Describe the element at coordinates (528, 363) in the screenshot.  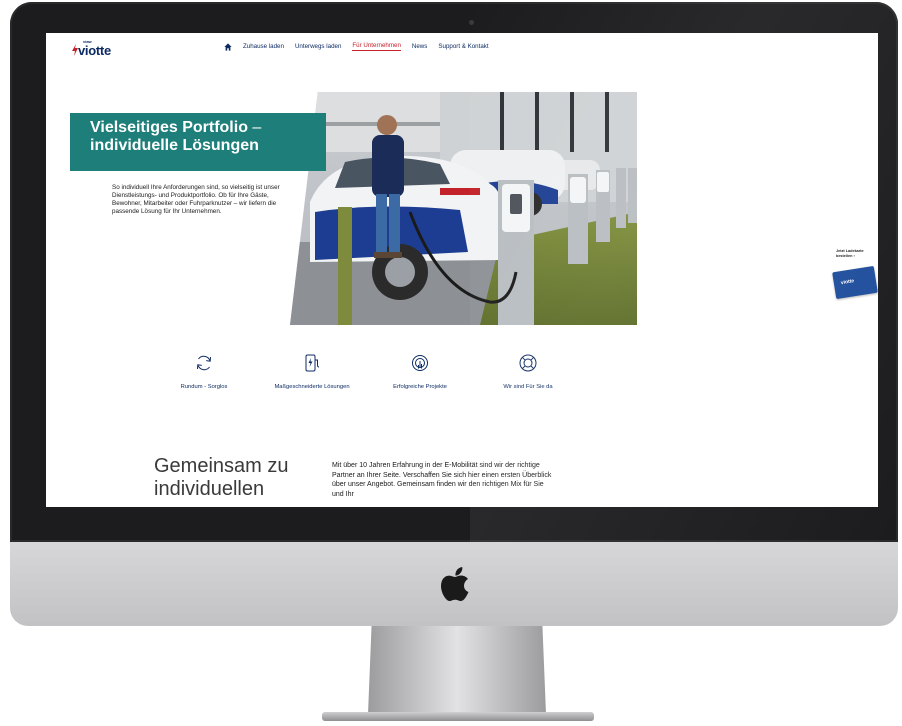
I see `lifebuoy-icon` at that location.